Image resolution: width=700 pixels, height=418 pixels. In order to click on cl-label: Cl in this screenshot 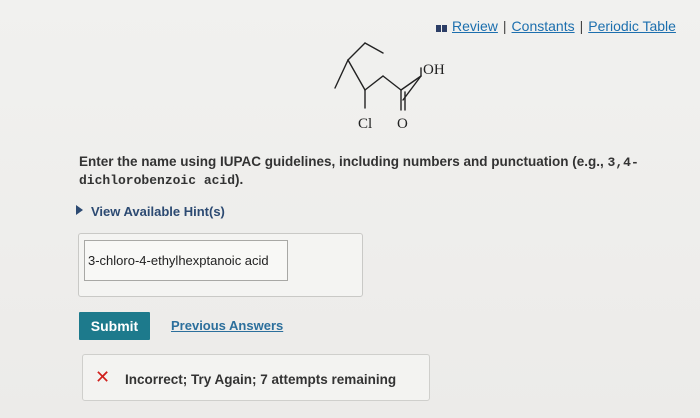, I will do `click(365, 124)`.